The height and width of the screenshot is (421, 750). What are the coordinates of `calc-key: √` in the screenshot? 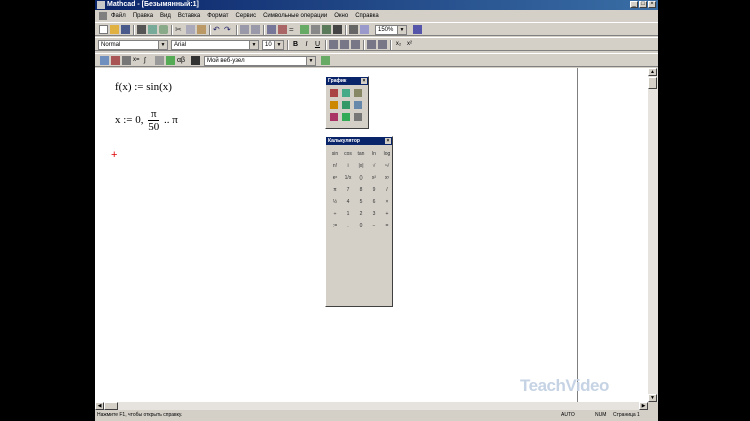 It's located at (374, 166).